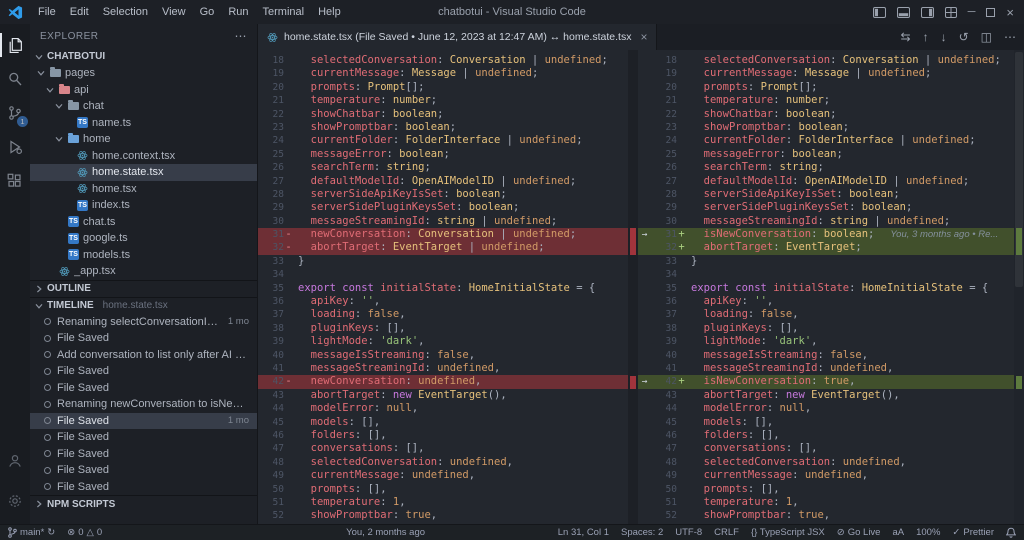 This screenshot has height=540, width=1024. I want to click on tree-item-api: api, so click(143, 90).